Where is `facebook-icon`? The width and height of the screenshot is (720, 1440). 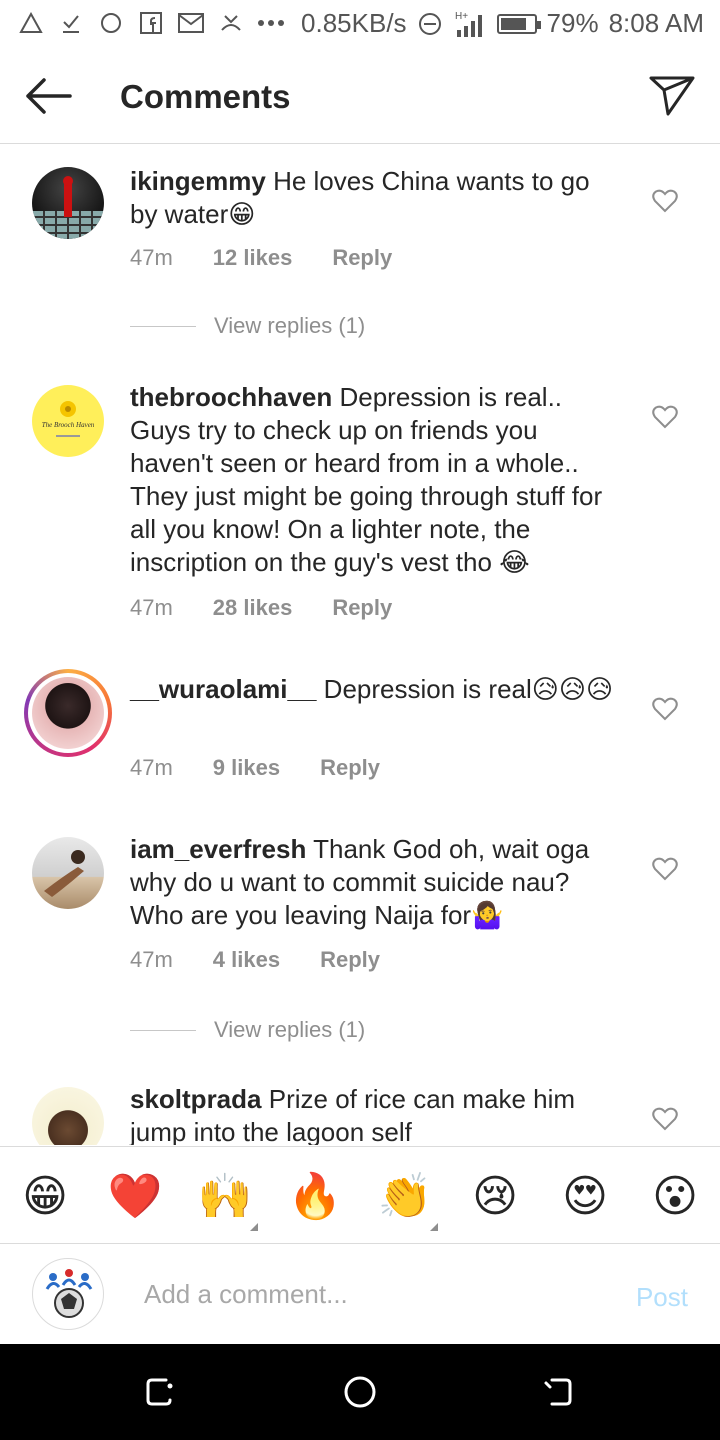 facebook-icon is located at coordinates (151, 23).